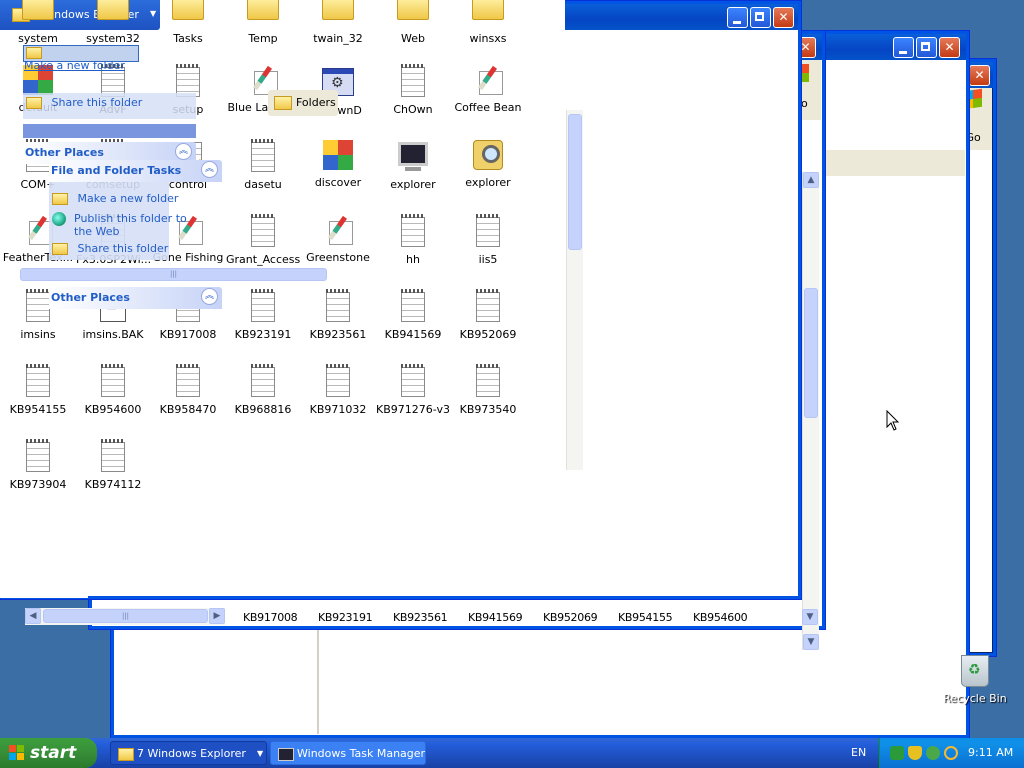  I want to click on file-item: KB971276-v3, so click(413, 390).